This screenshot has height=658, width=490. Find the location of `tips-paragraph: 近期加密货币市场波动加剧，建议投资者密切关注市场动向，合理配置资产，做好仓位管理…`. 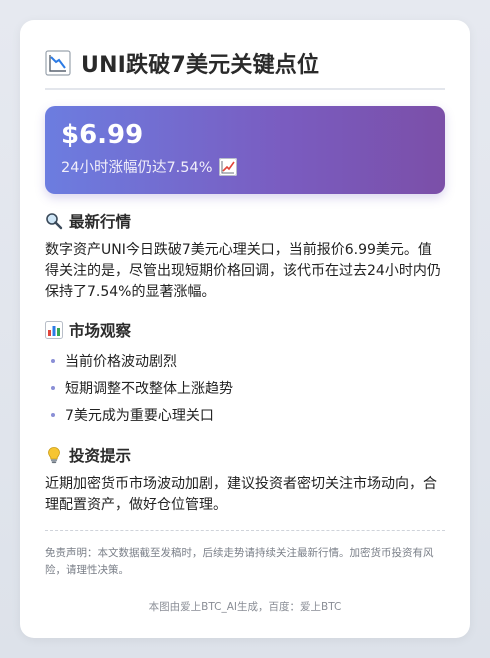

tips-paragraph: 近期加密货币市场波动加剧，建议投资者密切关注市场动向，合理配置资产，做好仓位管理… is located at coordinates (241, 494).